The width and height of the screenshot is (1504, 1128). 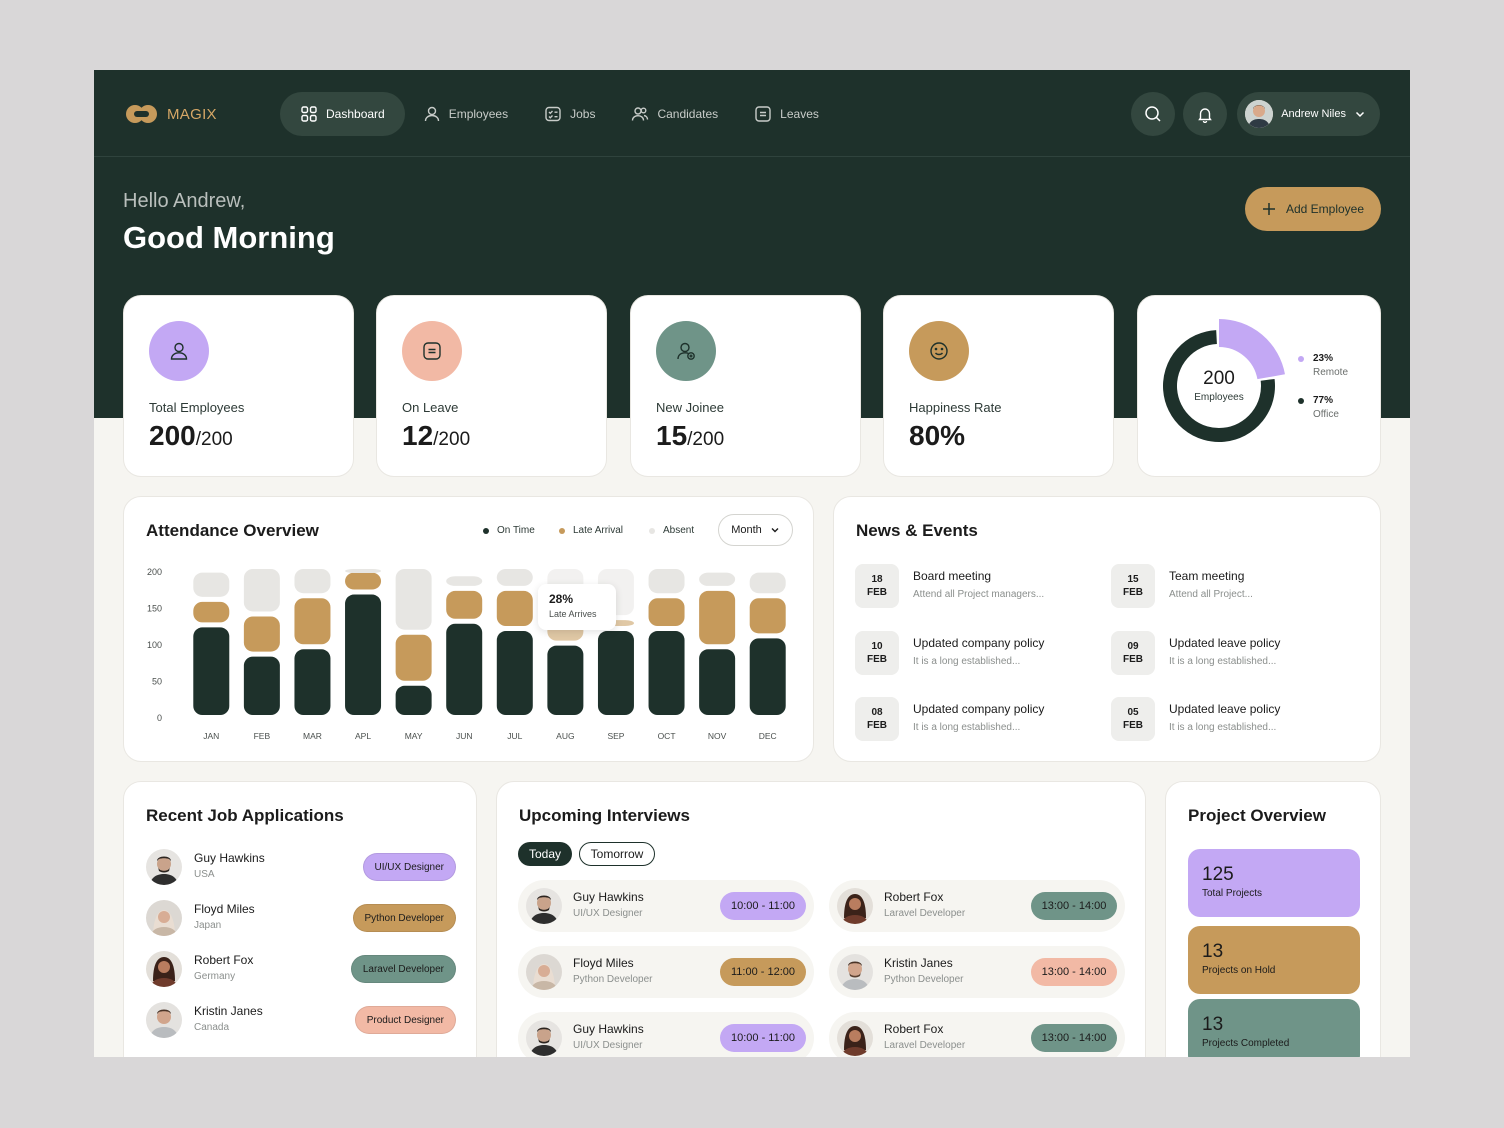 I want to click on bar-late-arrival-mar, so click(x=312, y=621).